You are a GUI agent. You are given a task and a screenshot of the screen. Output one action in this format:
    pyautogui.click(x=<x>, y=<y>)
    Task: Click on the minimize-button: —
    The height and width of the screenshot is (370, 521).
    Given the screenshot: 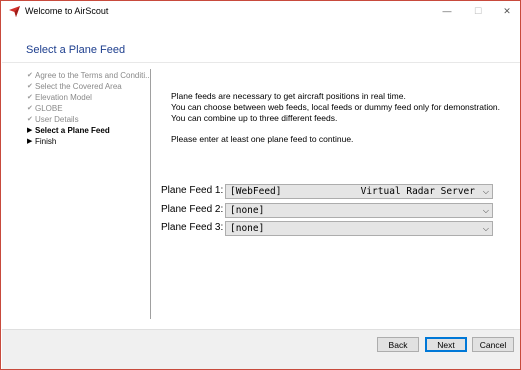 What is the action you would take?
    pyautogui.click(x=447, y=11)
    